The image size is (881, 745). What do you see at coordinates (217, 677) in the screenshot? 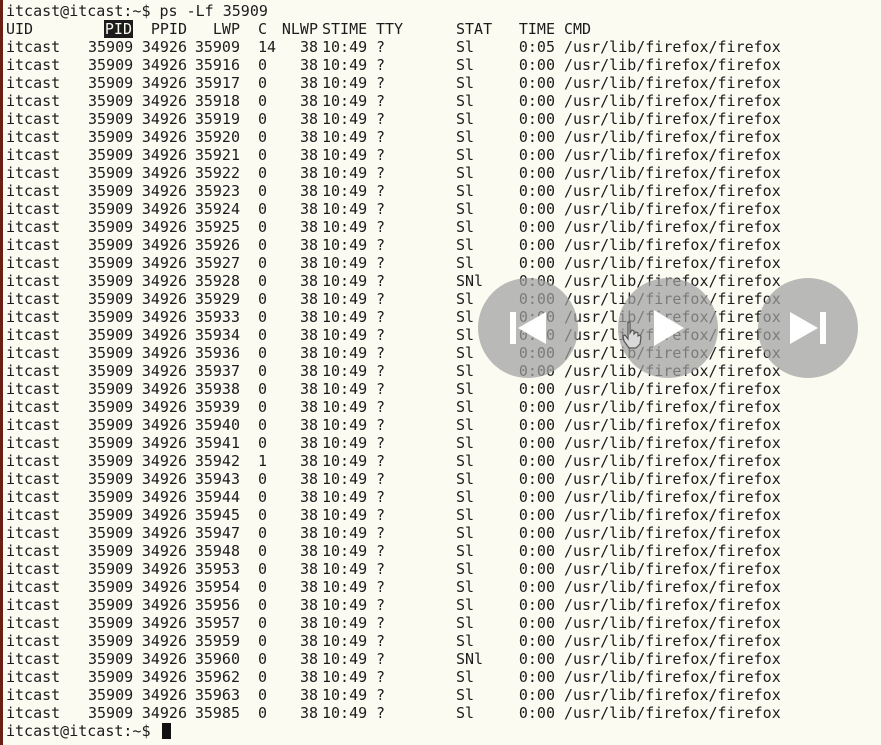
I see `cell-lwp: 35962` at bounding box center [217, 677].